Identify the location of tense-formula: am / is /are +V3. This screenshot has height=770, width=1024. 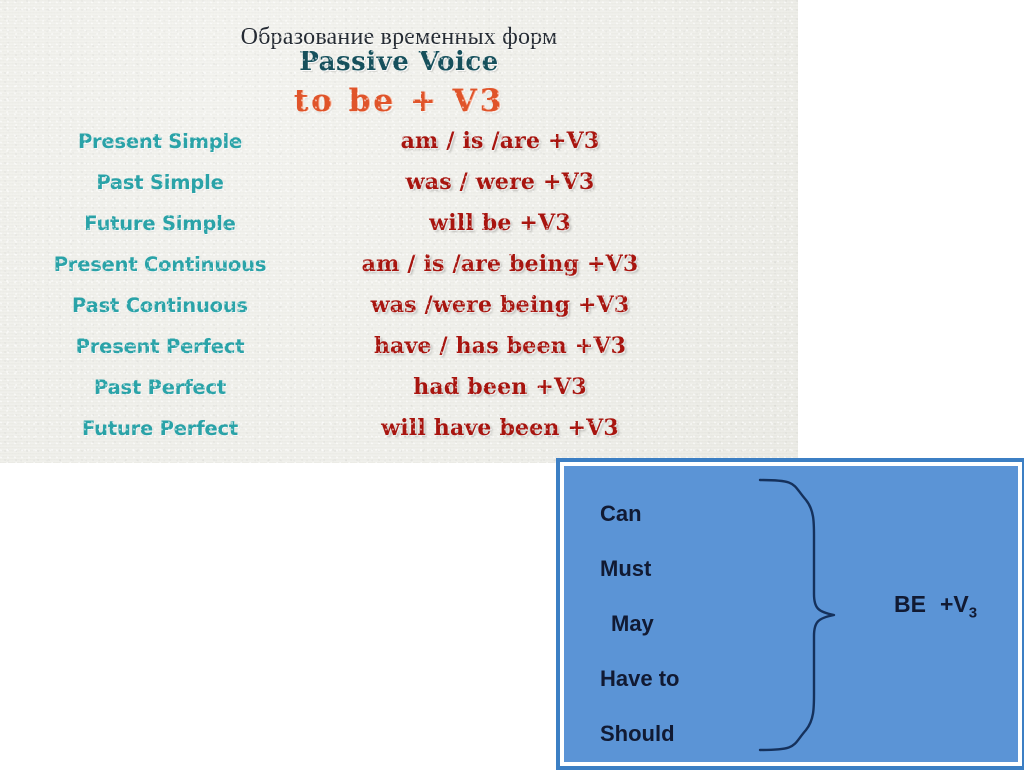
(500, 141).